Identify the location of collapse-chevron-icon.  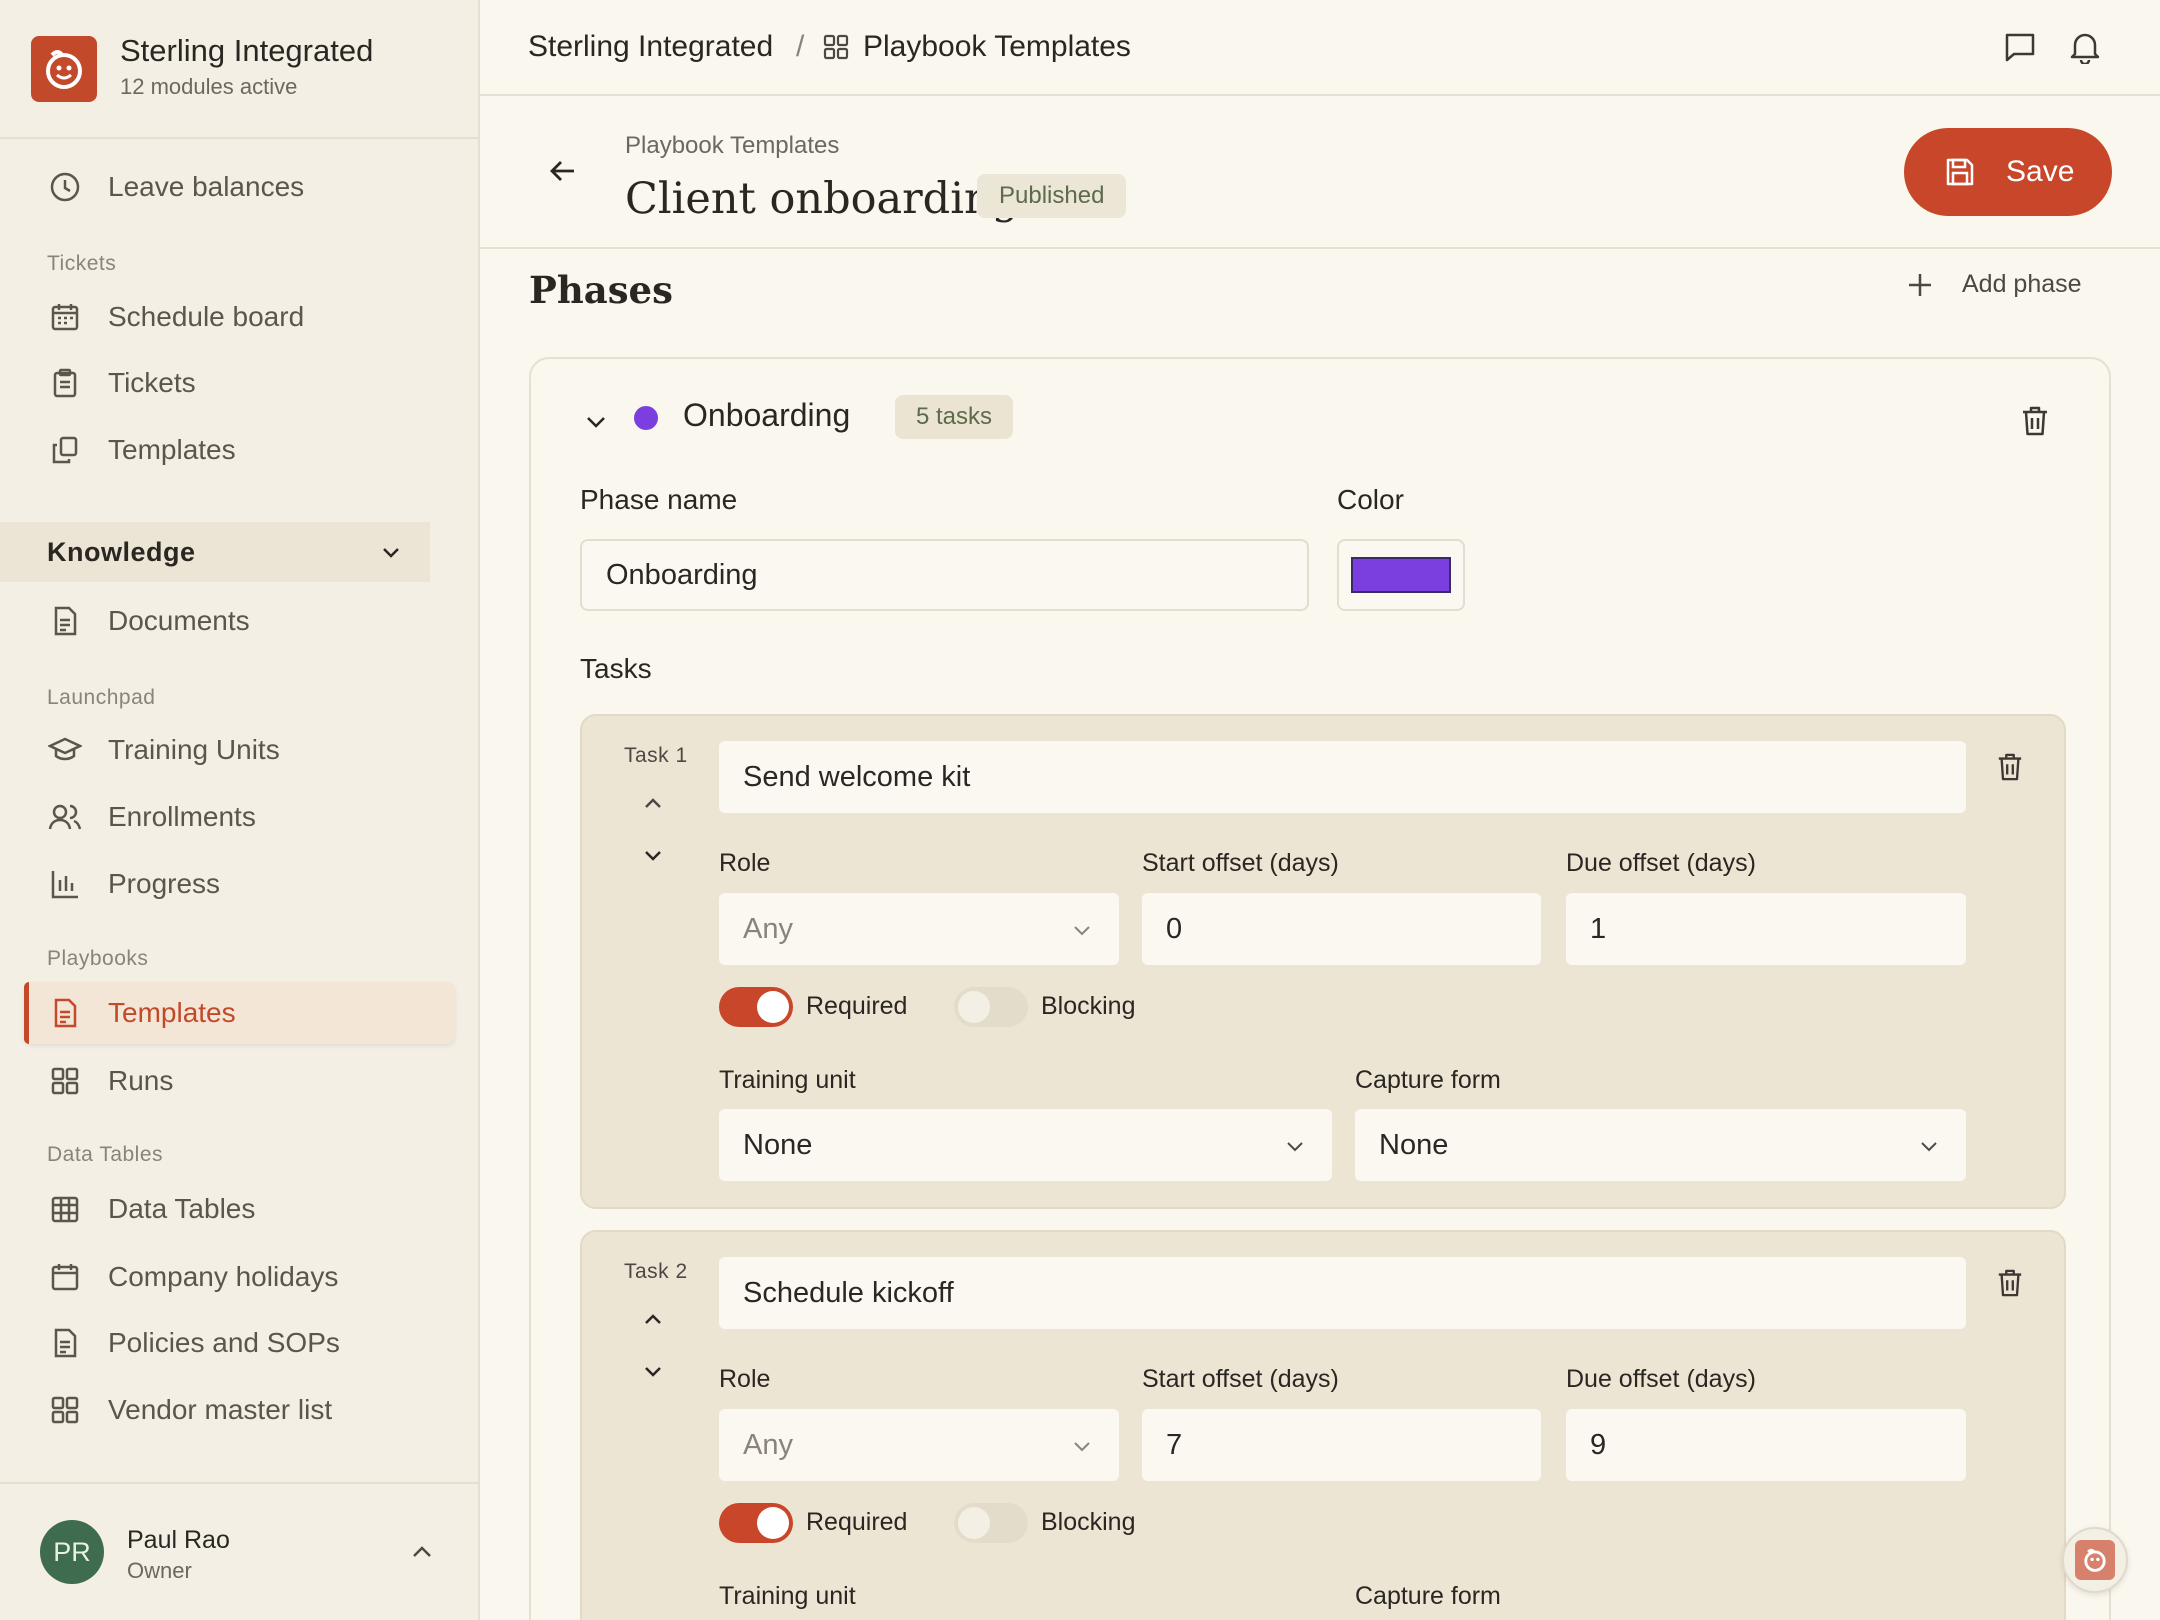
(596, 422).